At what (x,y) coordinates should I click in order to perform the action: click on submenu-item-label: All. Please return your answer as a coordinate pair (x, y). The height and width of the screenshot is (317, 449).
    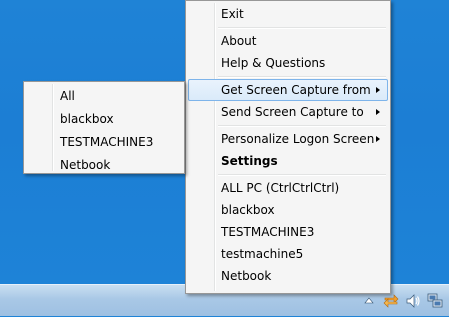
    Looking at the image, I should click on (67, 96).